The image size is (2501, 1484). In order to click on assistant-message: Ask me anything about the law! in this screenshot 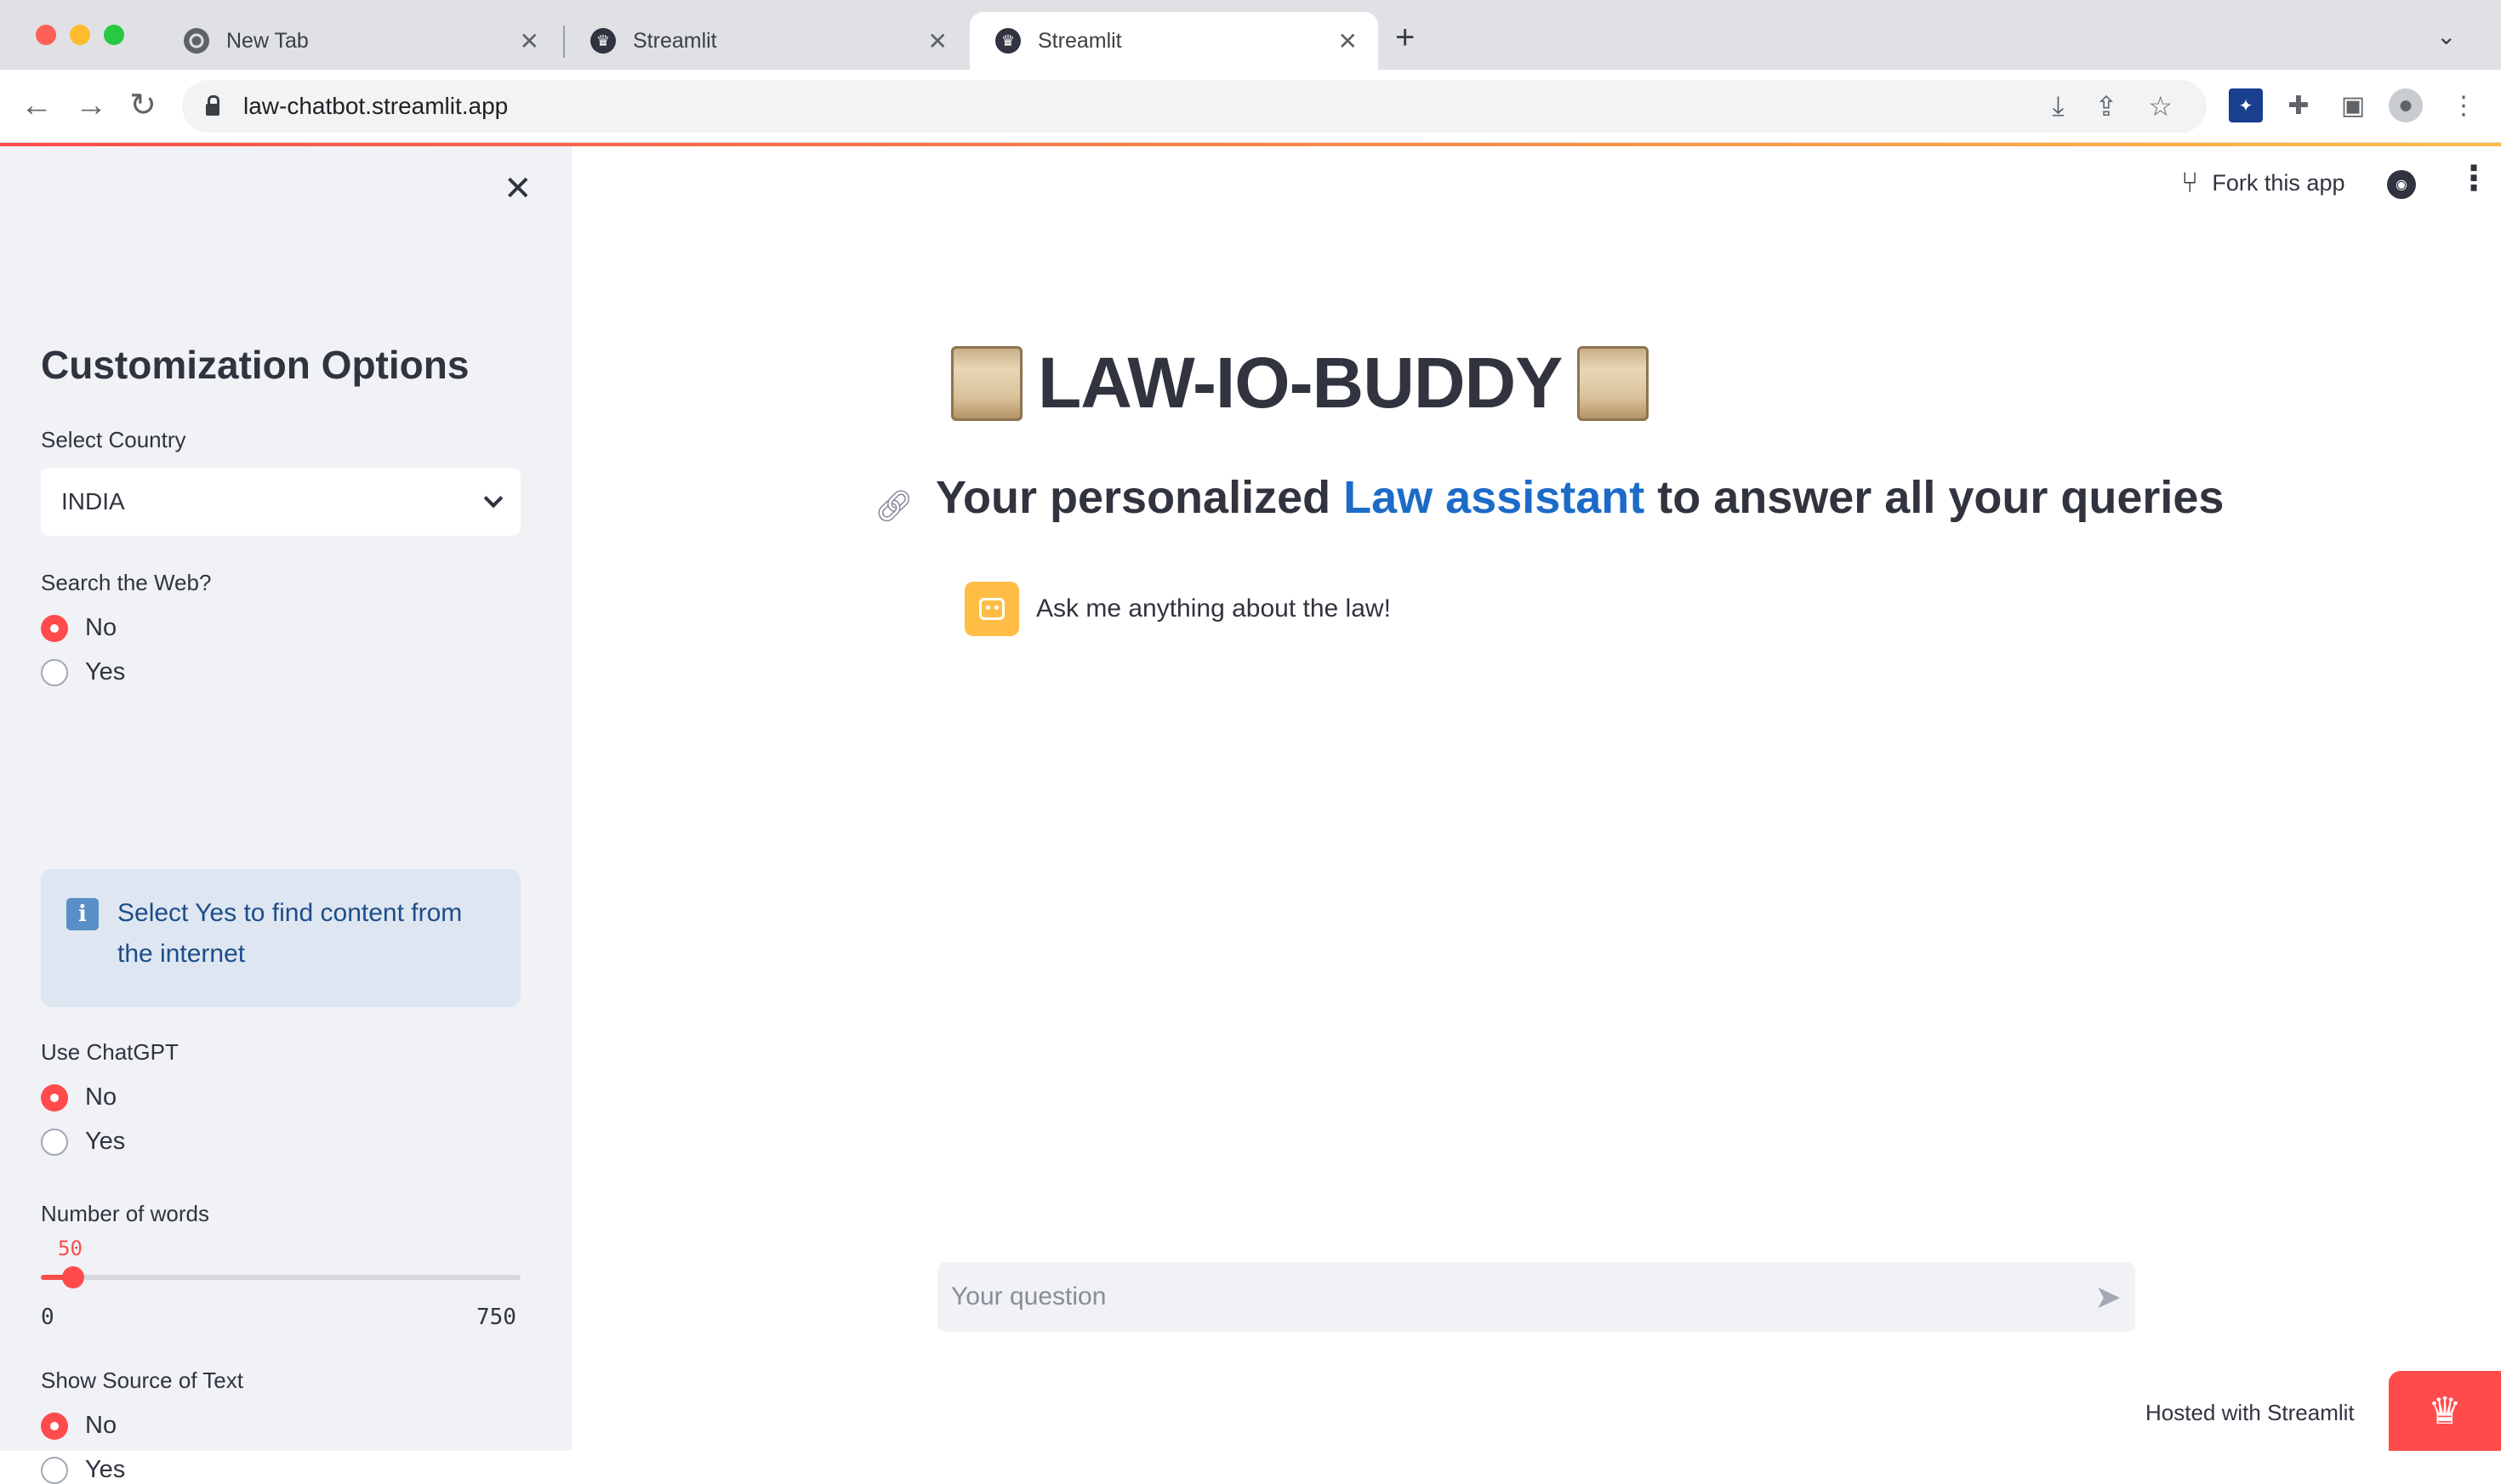, I will do `click(1178, 609)`.